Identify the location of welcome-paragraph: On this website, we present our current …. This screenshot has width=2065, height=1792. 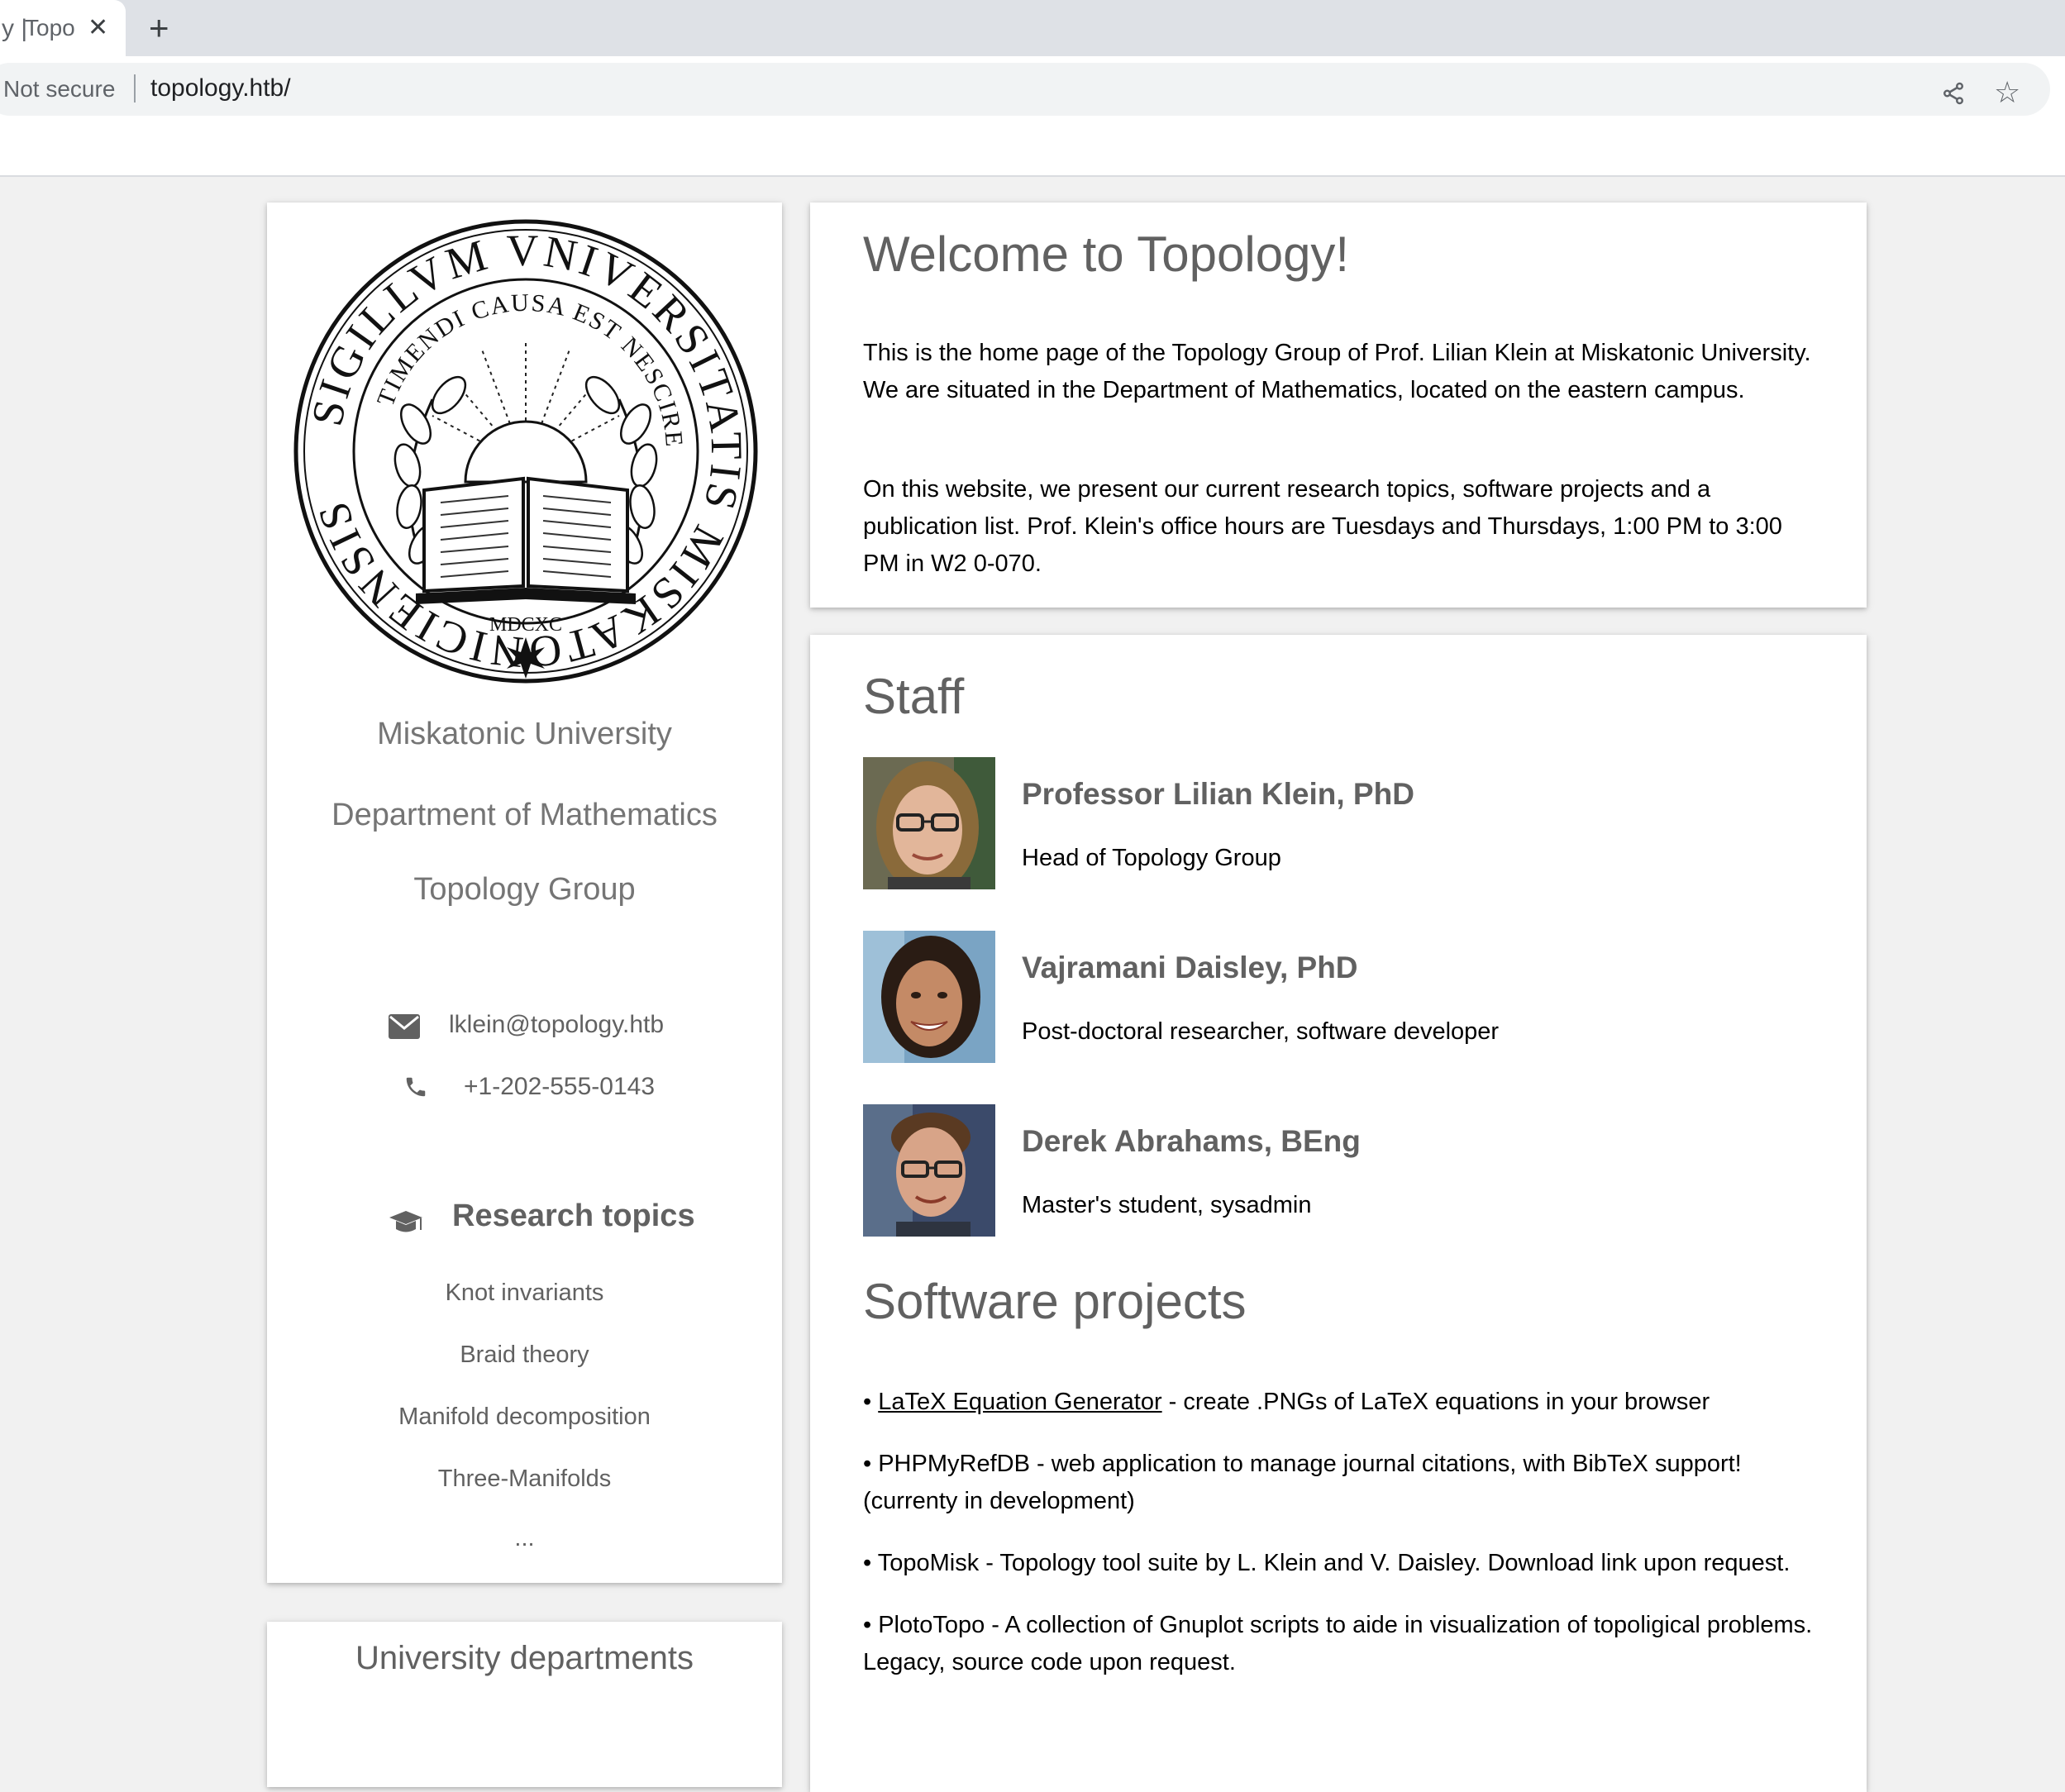
(1322, 526).